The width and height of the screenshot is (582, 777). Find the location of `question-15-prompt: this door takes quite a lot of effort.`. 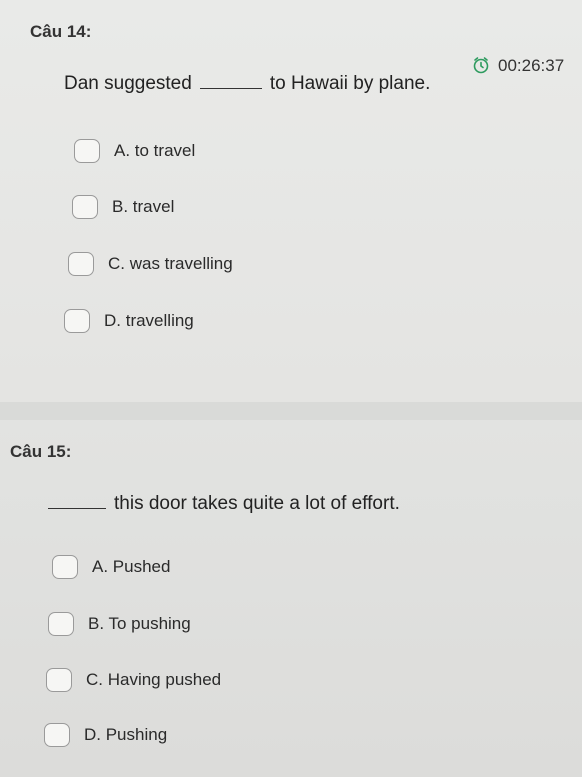

question-15-prompt: this door takes quite a lot of effort. is located at coordinates (224, 504).